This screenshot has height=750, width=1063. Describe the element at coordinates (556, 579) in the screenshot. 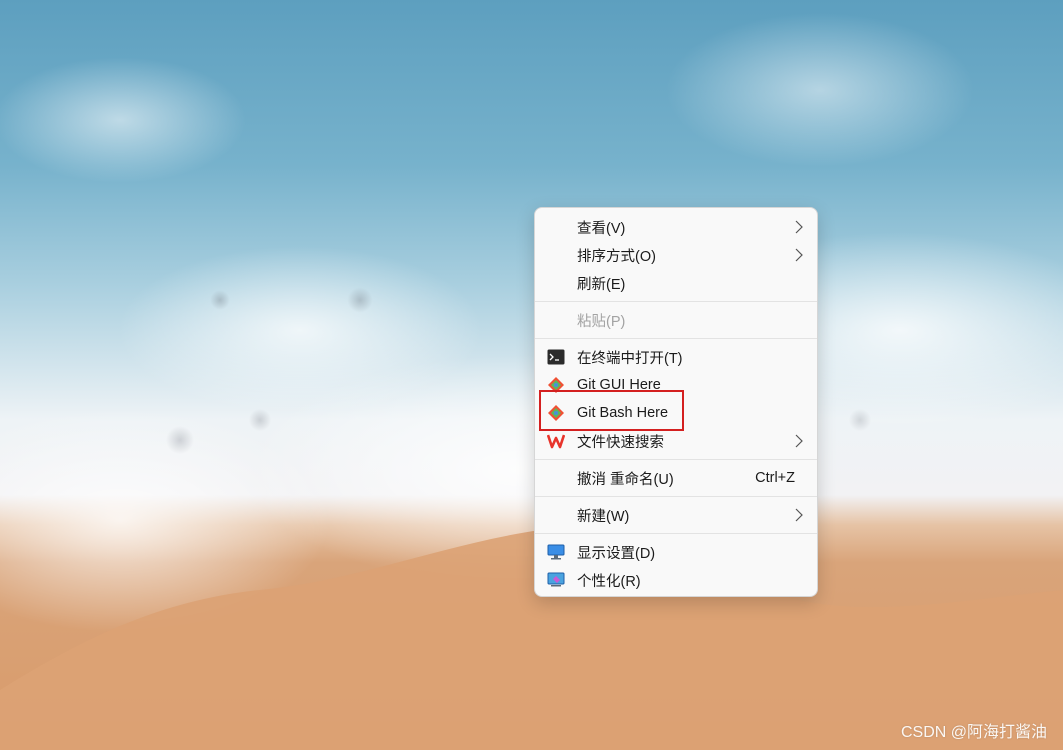

I see `personalize-icon` at that location.